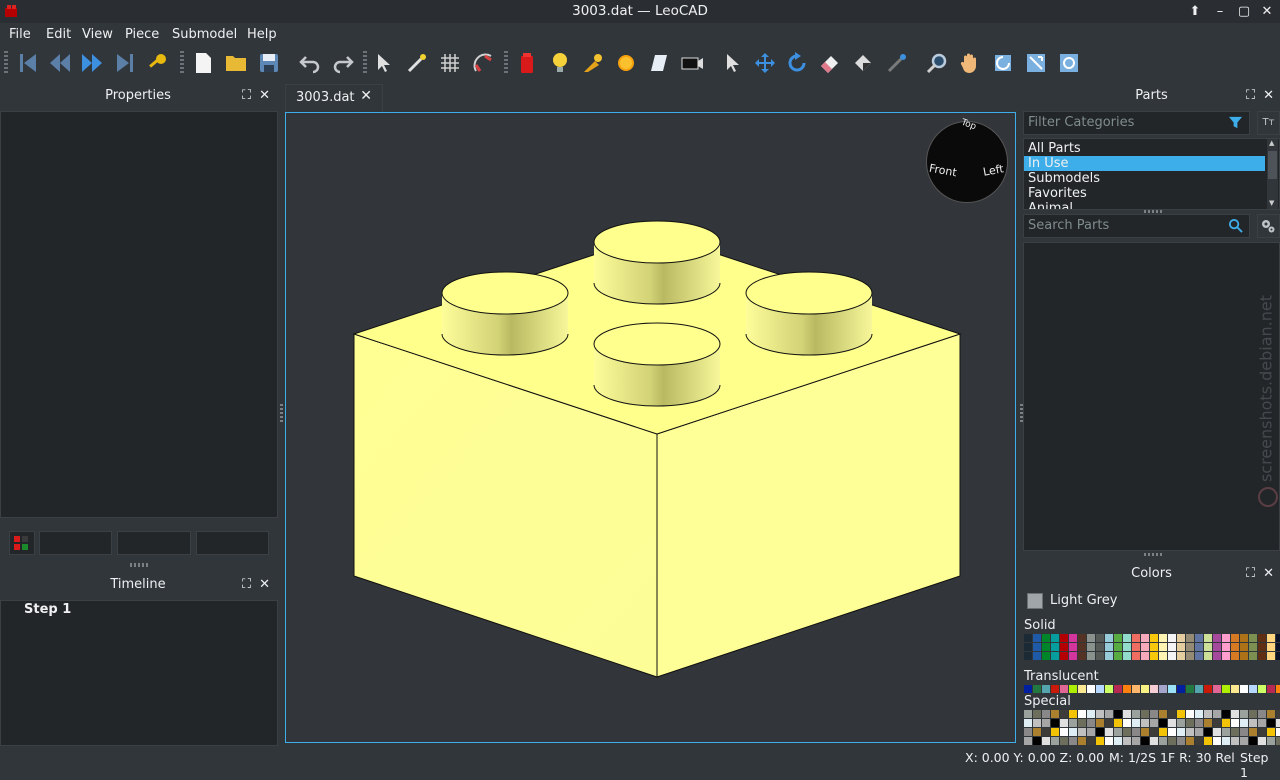 The width and height of the screenshot is (1280, 780). Describe the element at coordinates (626, 63) in the screenshot. I see `sun-light-icon` at that location.